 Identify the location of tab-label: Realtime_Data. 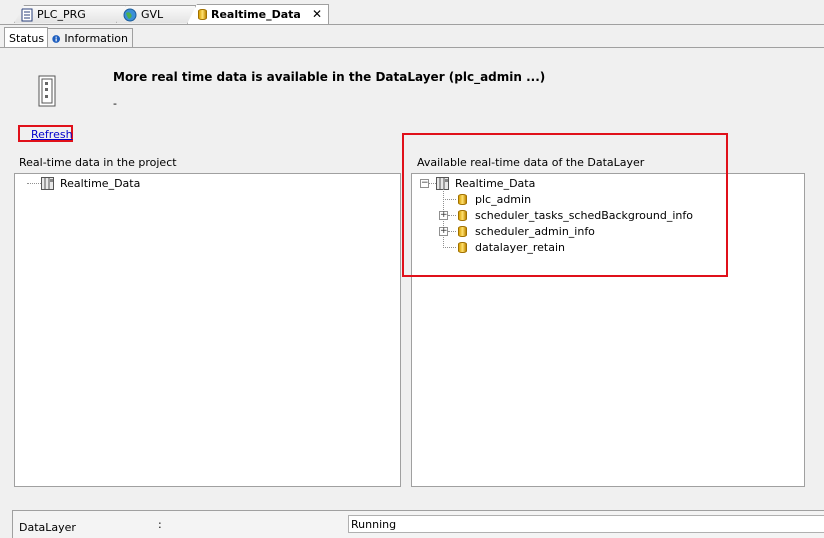
(256, 14).